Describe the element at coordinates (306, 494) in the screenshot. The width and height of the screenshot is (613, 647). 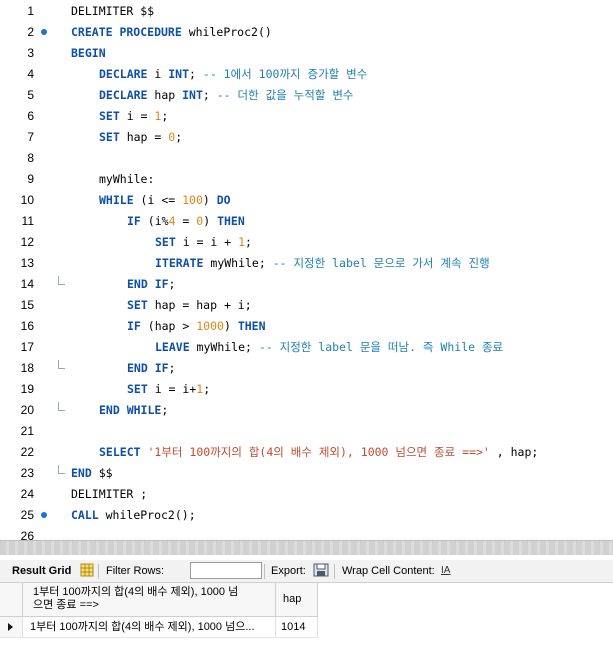
I see `code-line: 24 DELIMITER ;` at that location.